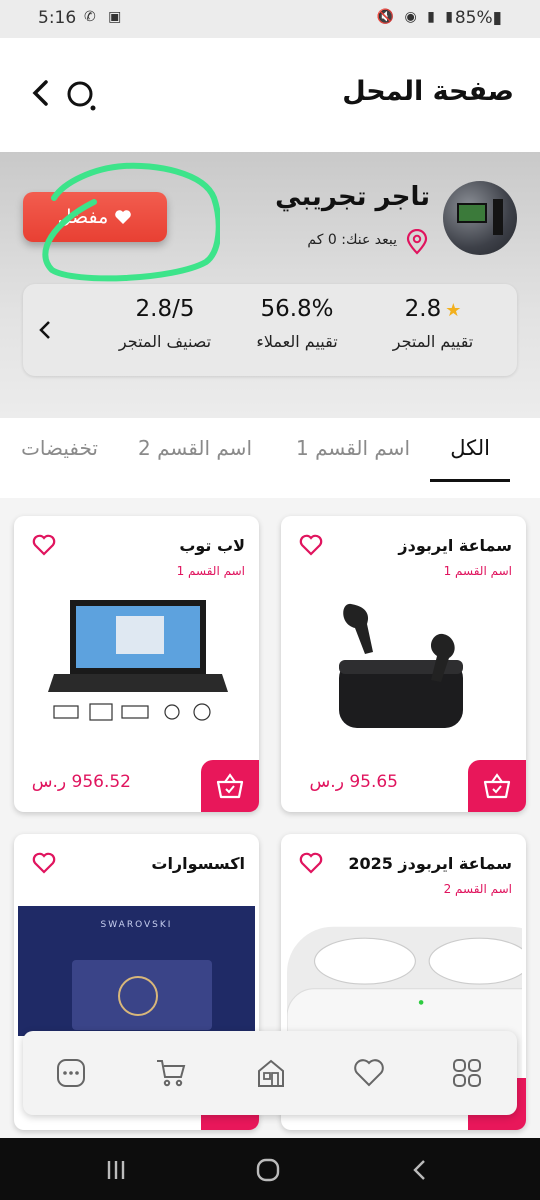  I want to click on tab-section-1: اسم القسم 1, so click(353, 448).